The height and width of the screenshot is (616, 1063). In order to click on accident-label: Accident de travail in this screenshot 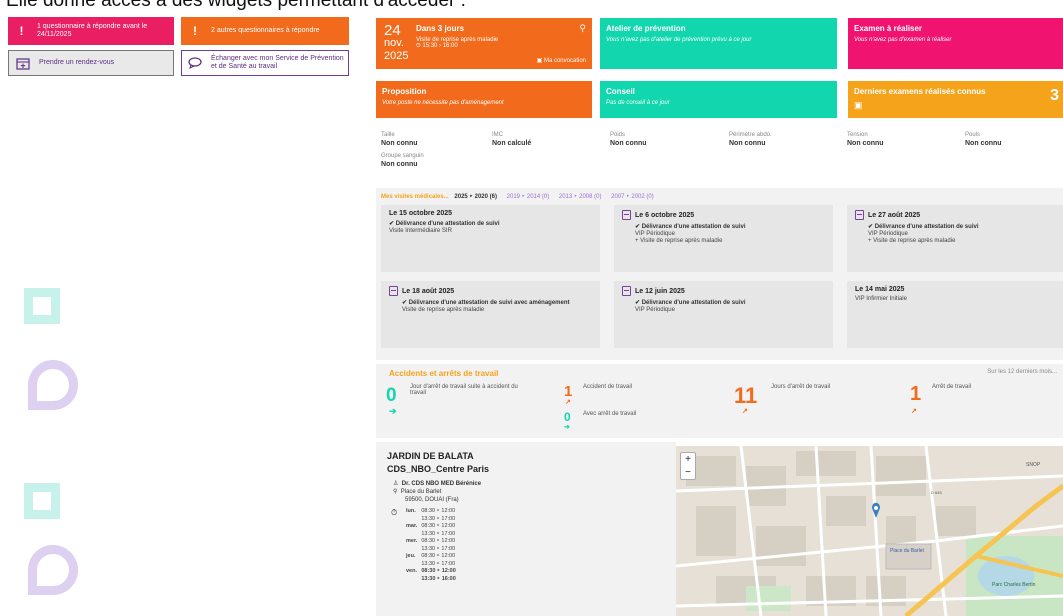, I will do `click(608, 387)`.